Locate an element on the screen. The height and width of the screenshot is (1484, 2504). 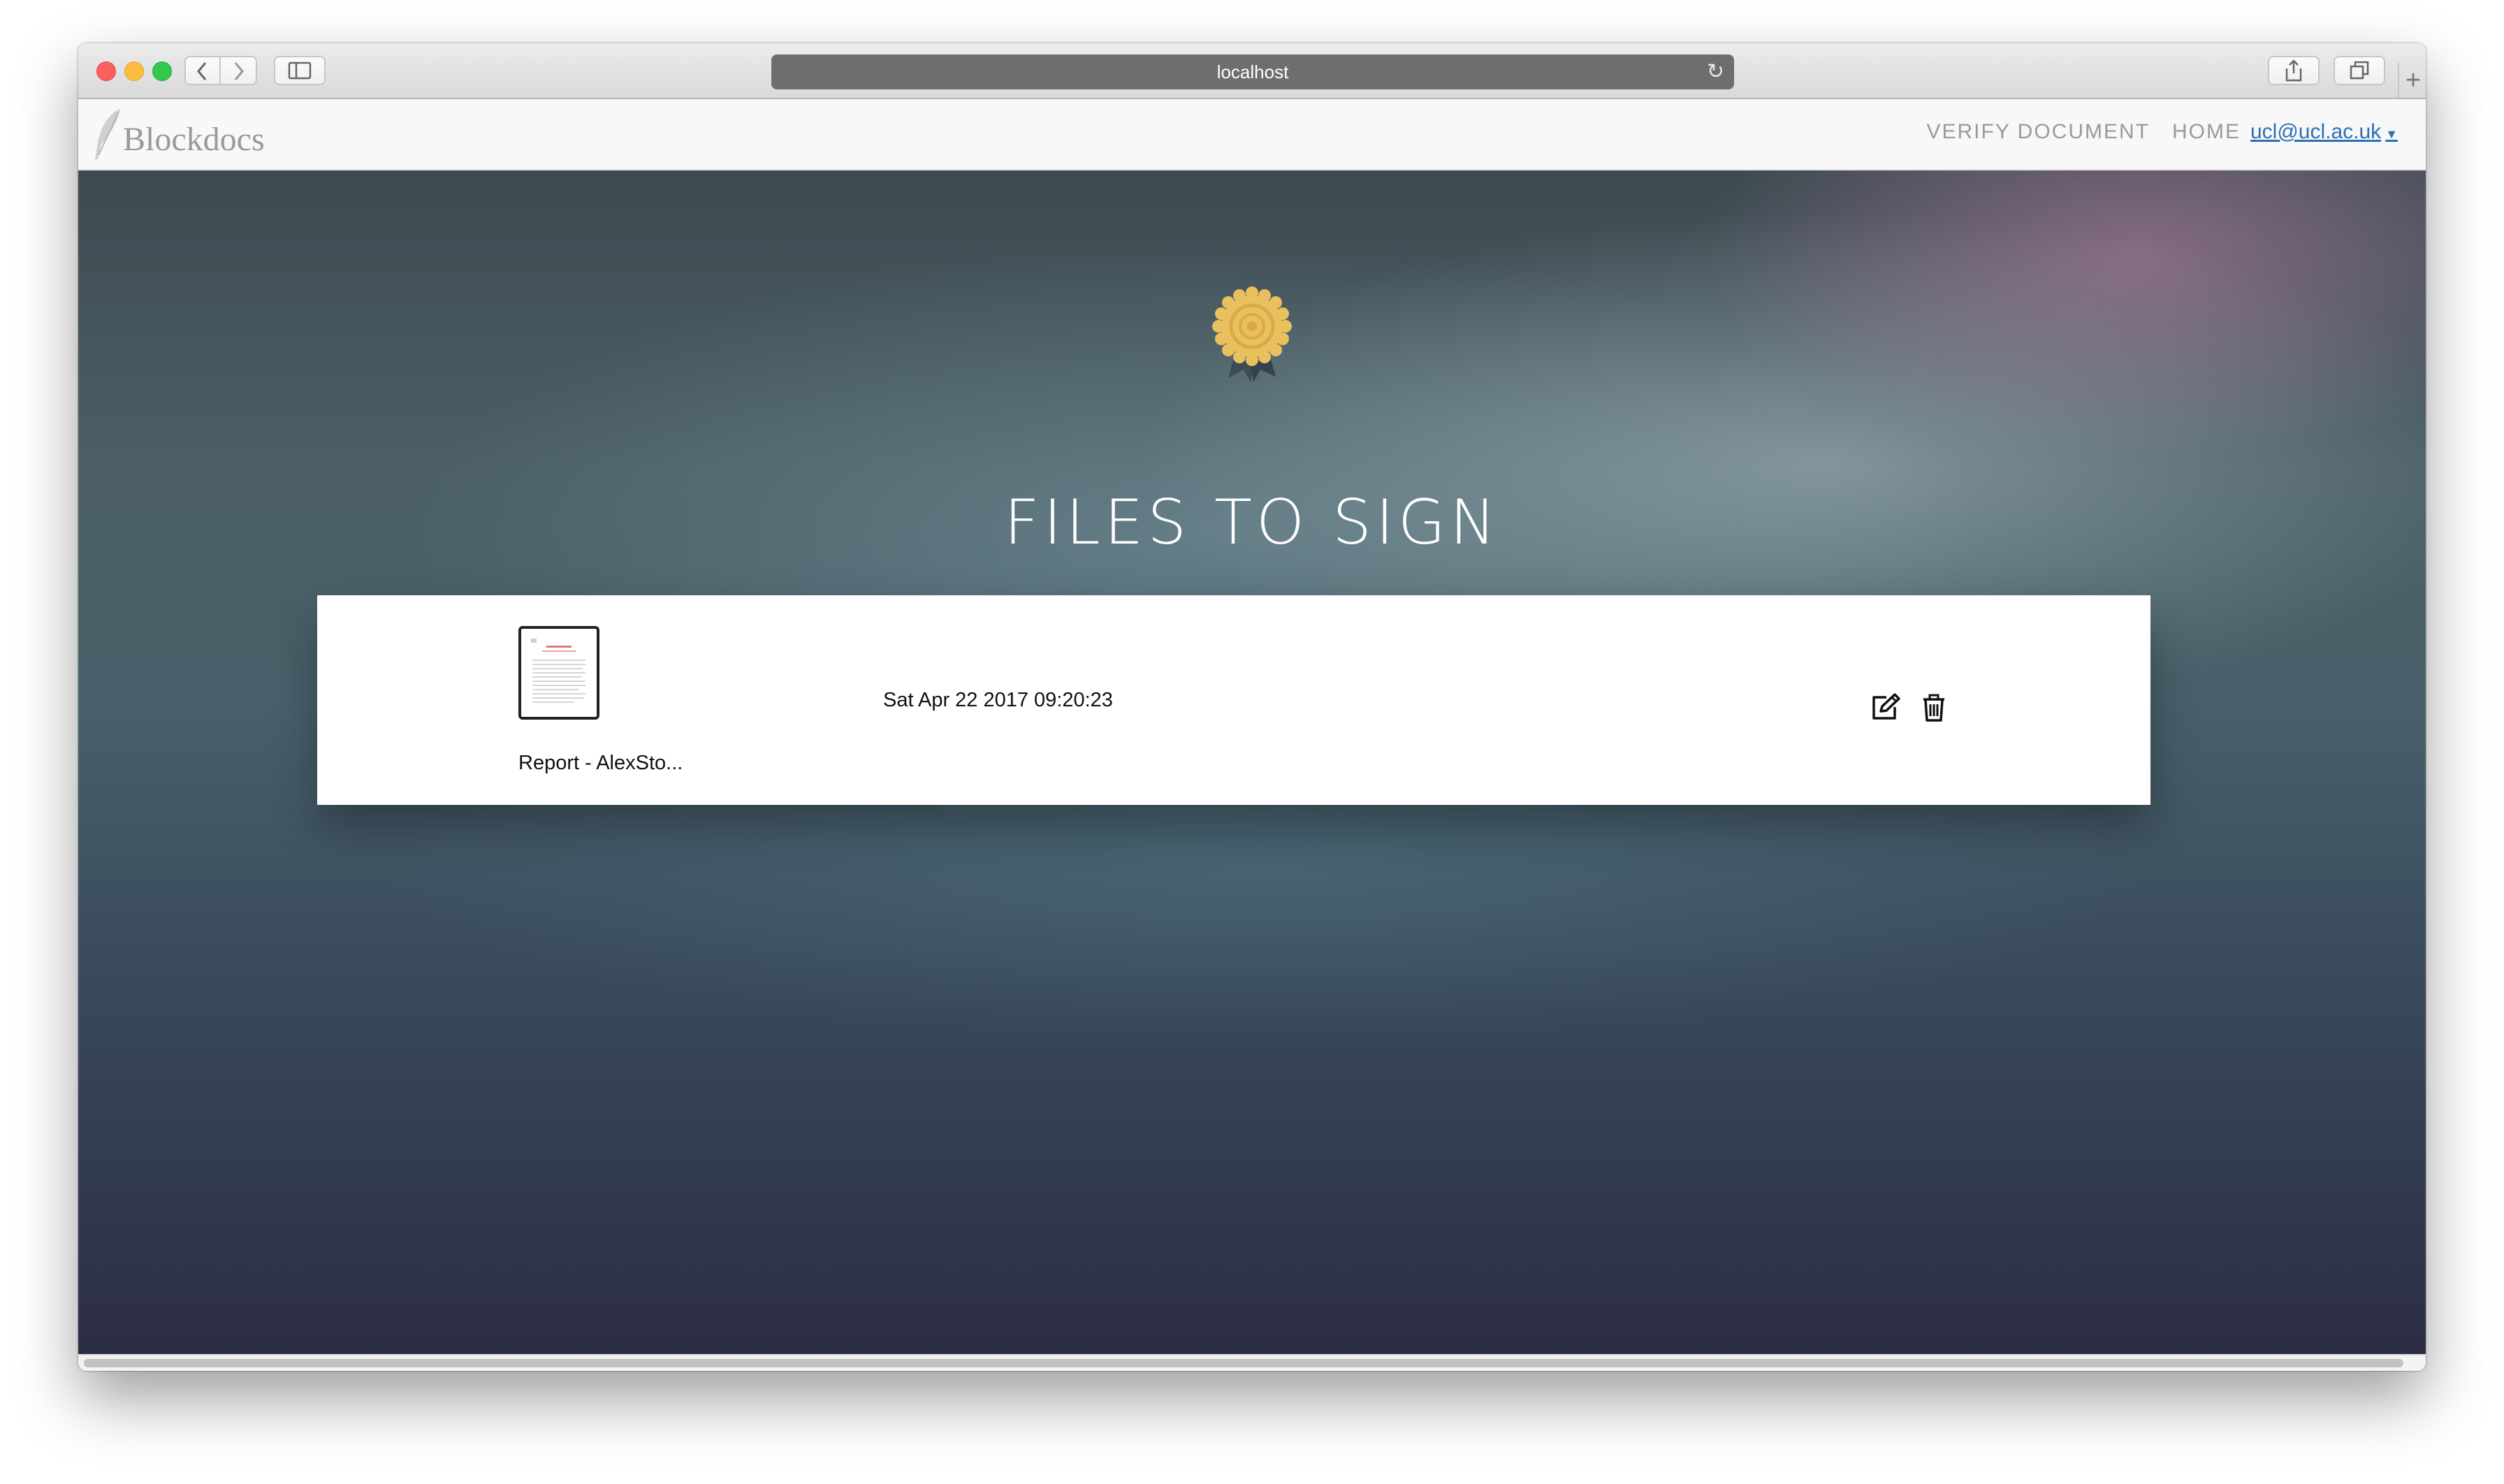
share-button is located at coordinates (2294, 70).